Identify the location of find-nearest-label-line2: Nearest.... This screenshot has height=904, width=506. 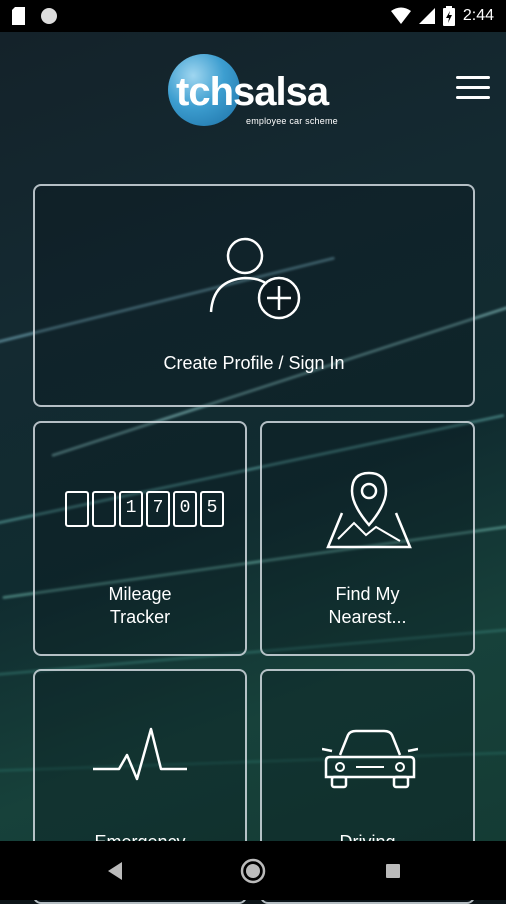
(367, 617).